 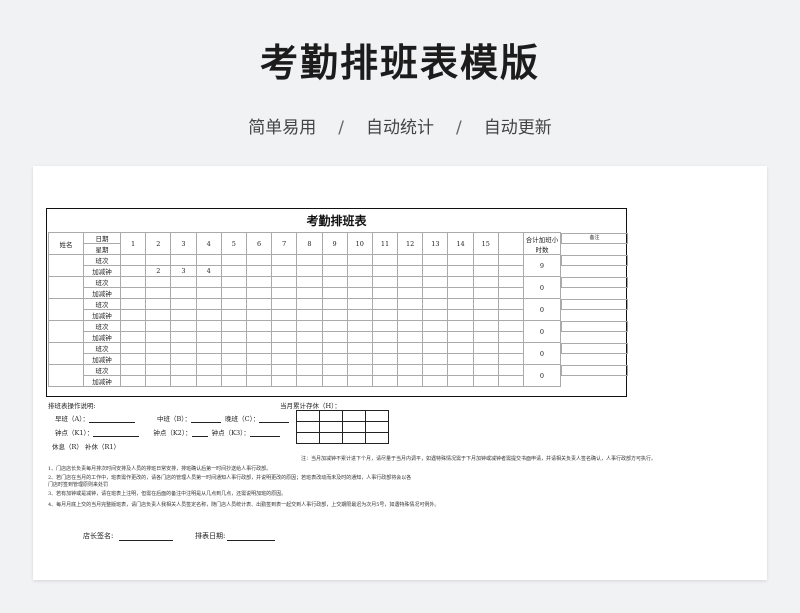 What do you see at coordinates (274, 418) in the screenshot?
I see `night-field` at bounding box center [274, 418].